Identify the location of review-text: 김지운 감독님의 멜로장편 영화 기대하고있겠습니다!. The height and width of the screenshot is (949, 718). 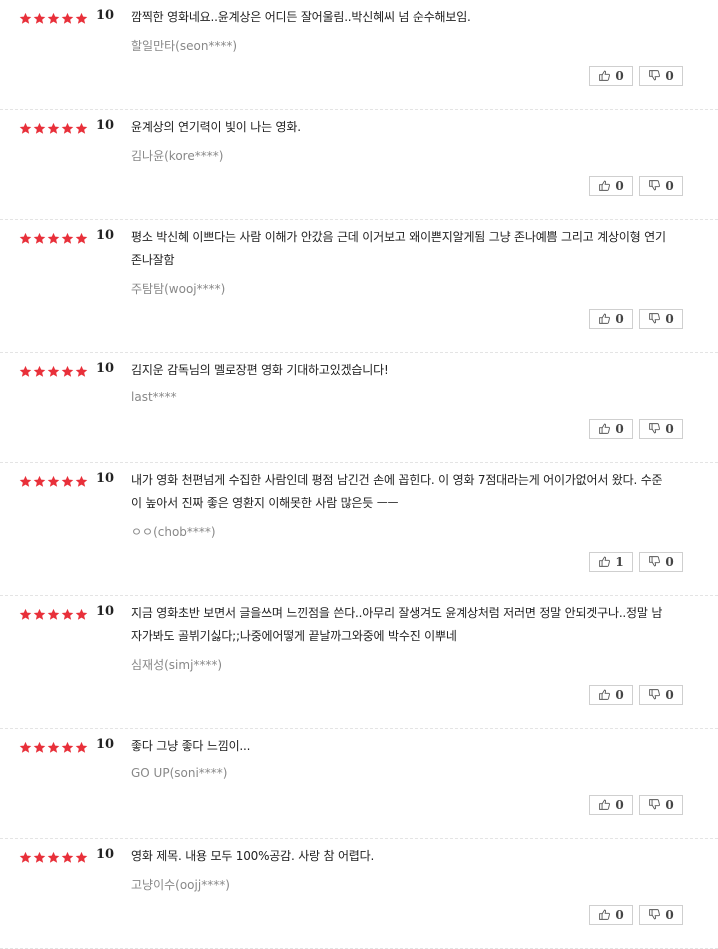
(260, 370).